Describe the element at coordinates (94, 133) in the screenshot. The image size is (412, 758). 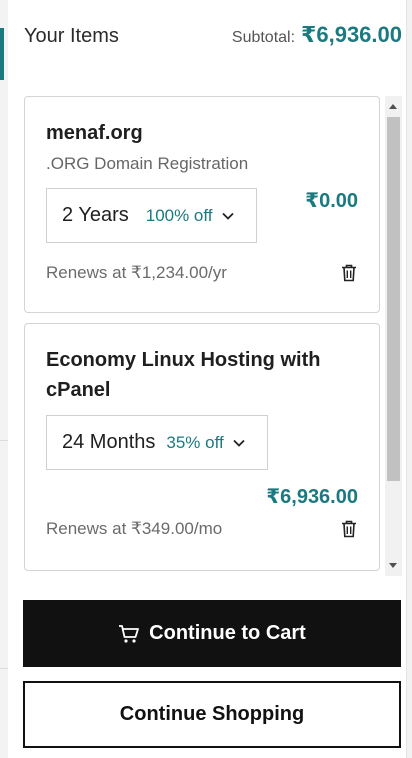
I see `item-name: menaf.org` at that location.